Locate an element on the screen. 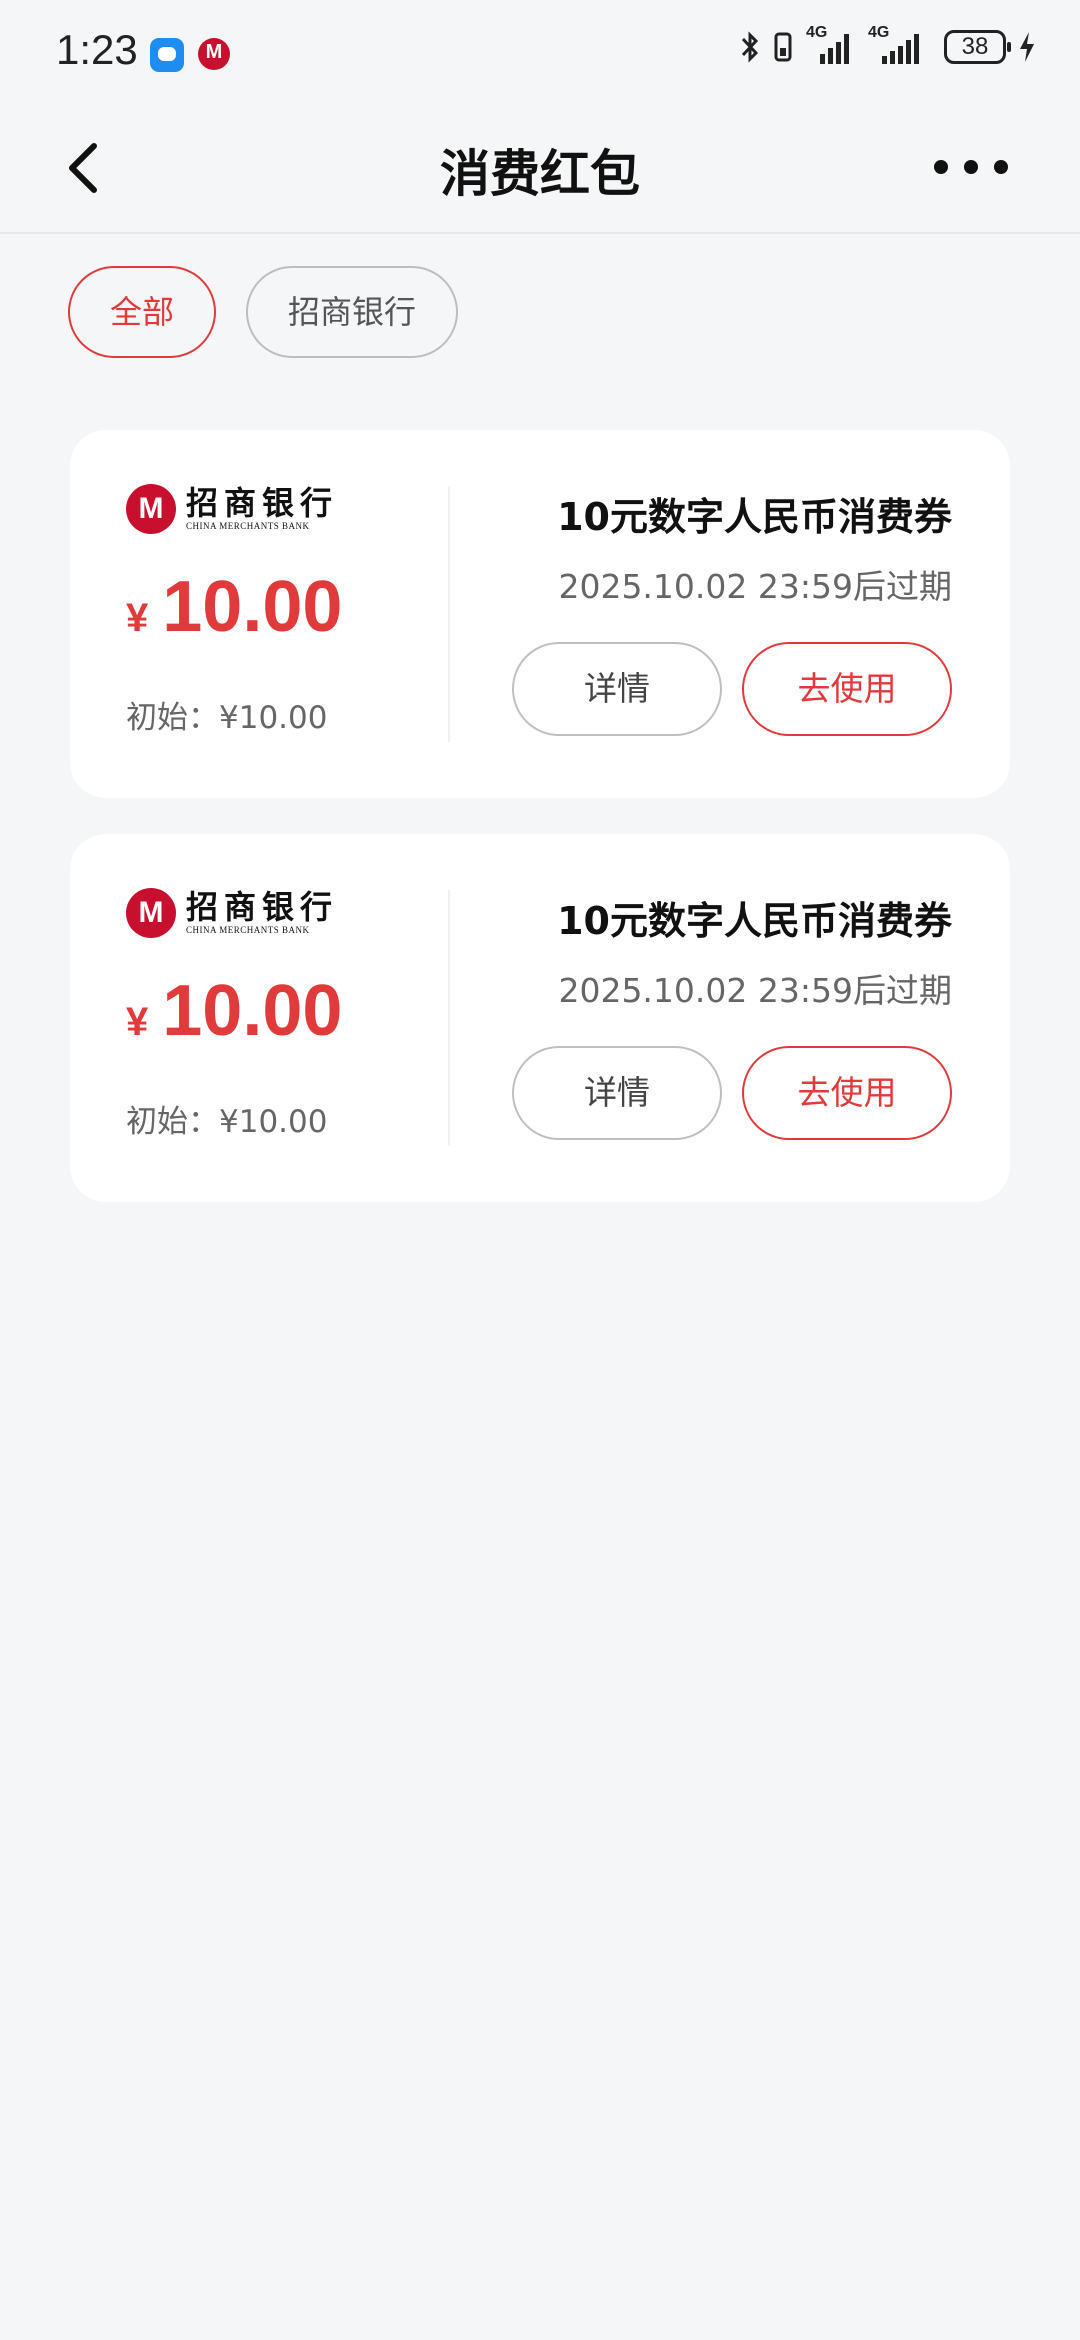 The width and height of the screenshot is (1080, 2340). notification-icons is located at coordinates (190, 55).